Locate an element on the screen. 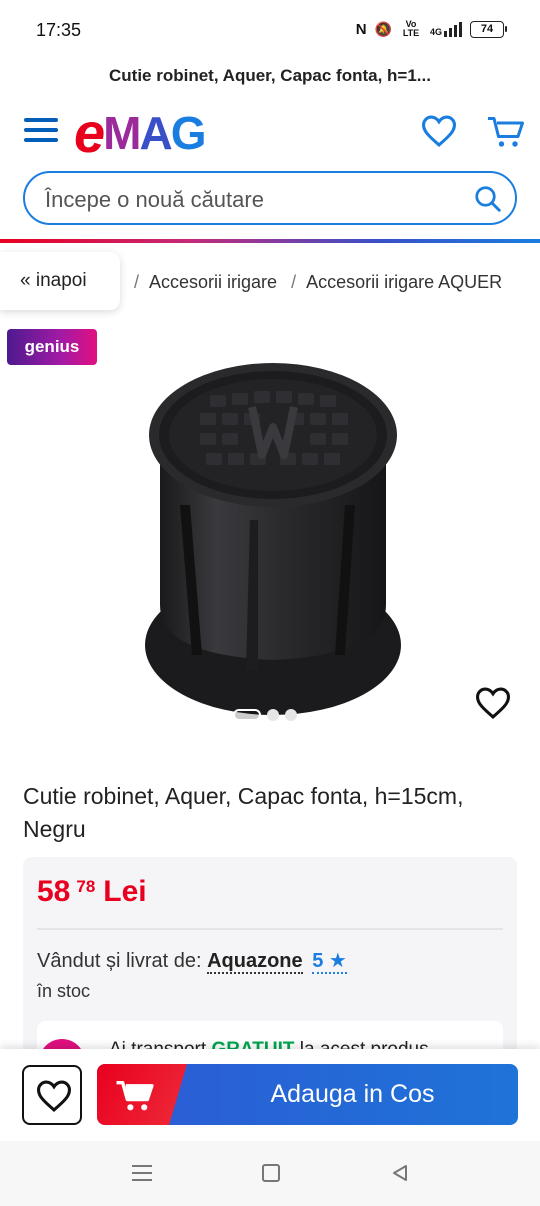 This screenshot has height=1206, width=540. add-to-cart-label: Adauga in Cos is located at coordinates (352, 1094).